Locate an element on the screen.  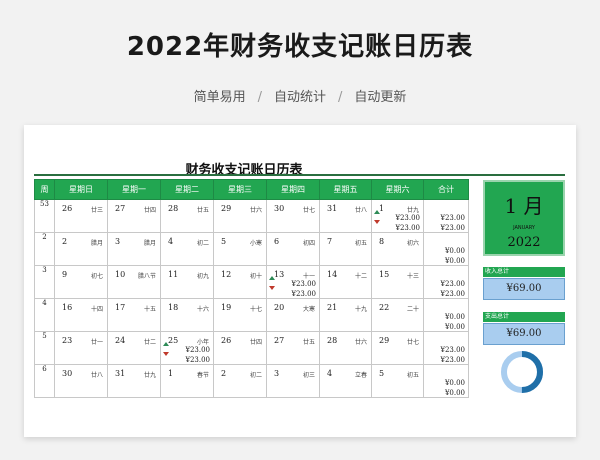
lunar-date: 初二 is located at coordinates (255, 375).